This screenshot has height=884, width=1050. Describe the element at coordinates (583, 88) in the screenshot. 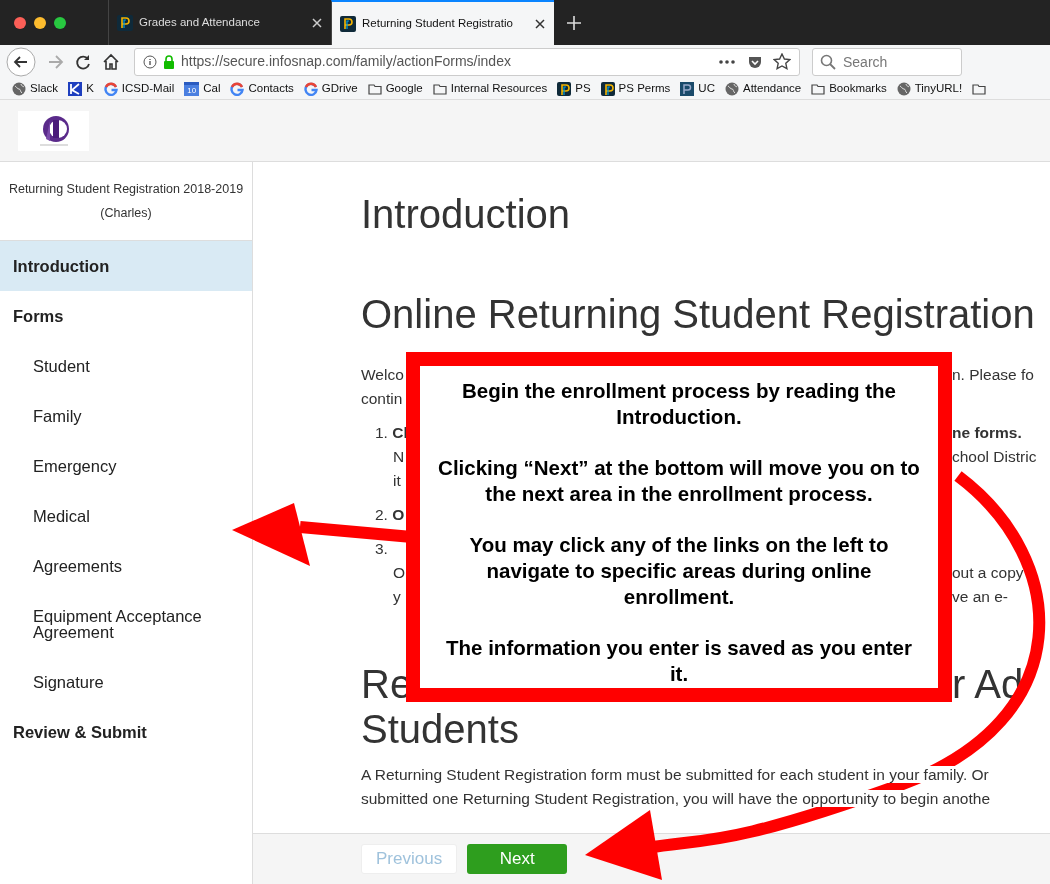

I see `bookmark-link: PS` at that location.